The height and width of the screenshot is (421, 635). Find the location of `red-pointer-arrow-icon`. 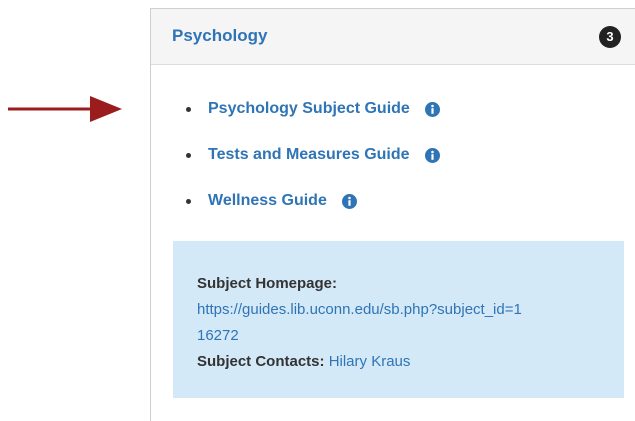

red-pointer-arrow-icon is located at coordinates (65, 109).